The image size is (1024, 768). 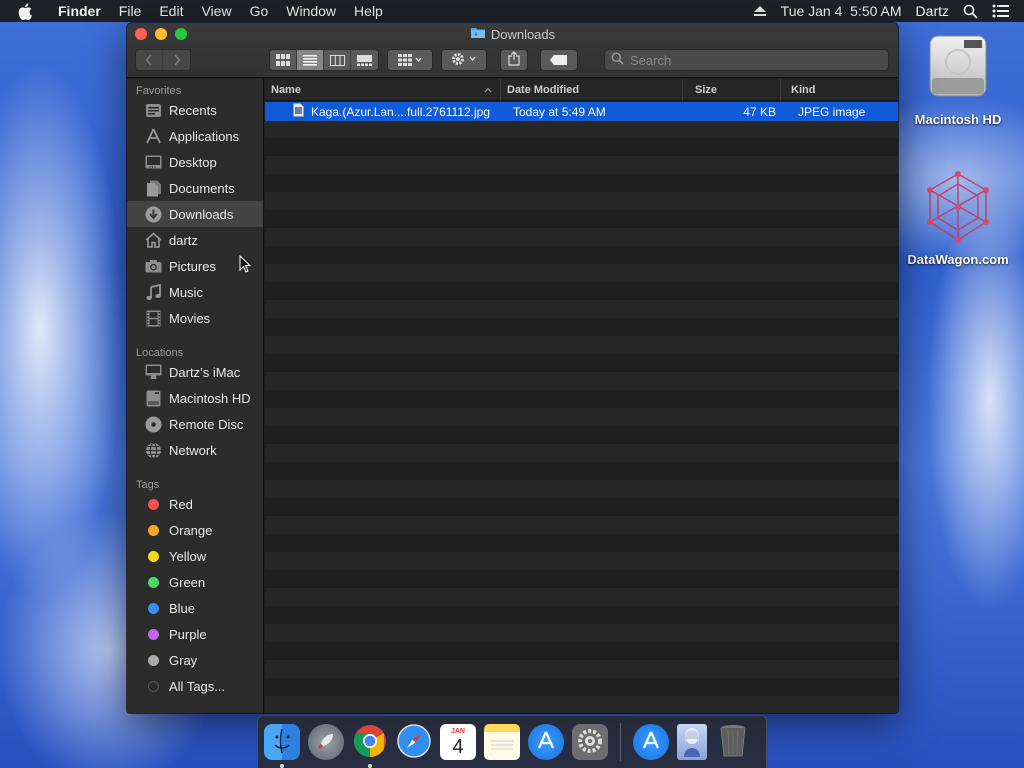 I want to click on image-thumbnail-icon, so click(x=692, y=742).